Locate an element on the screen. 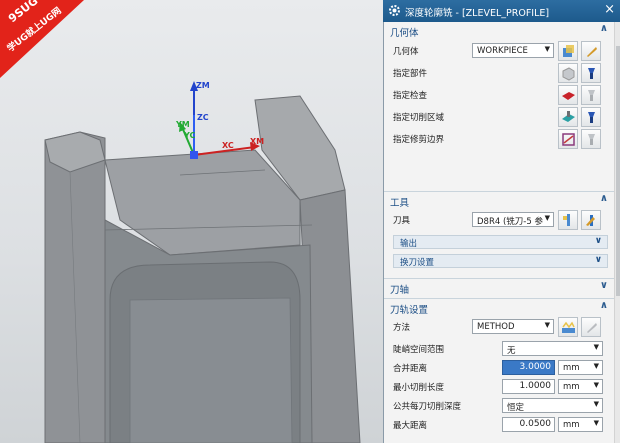 Image resolution: width=620 pixels, height=443 pixels. merge-distance-input: 3.0000 is located at coordinates (528, 367).